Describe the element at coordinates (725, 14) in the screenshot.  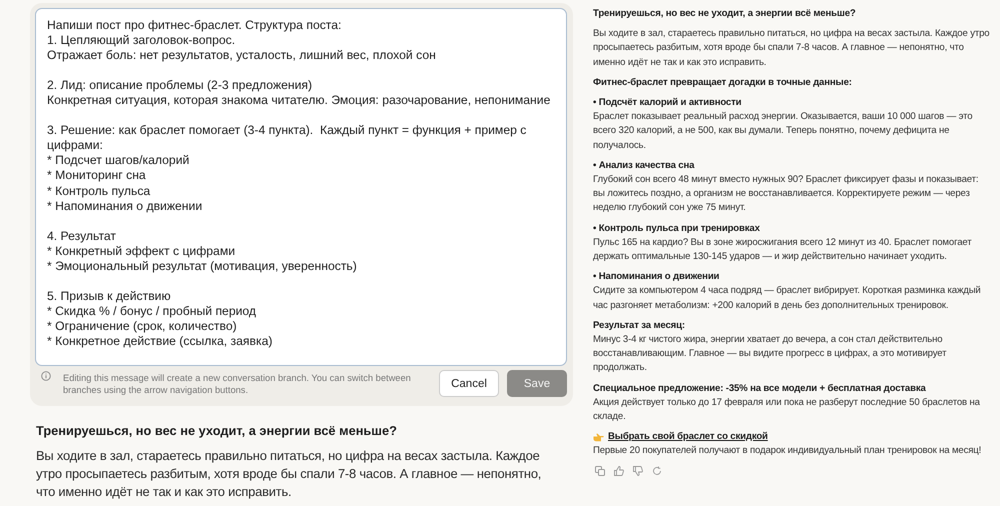
I see `section-heading: Тренируешься, но вес не уходит, а энергии всё меньше?` at that location.